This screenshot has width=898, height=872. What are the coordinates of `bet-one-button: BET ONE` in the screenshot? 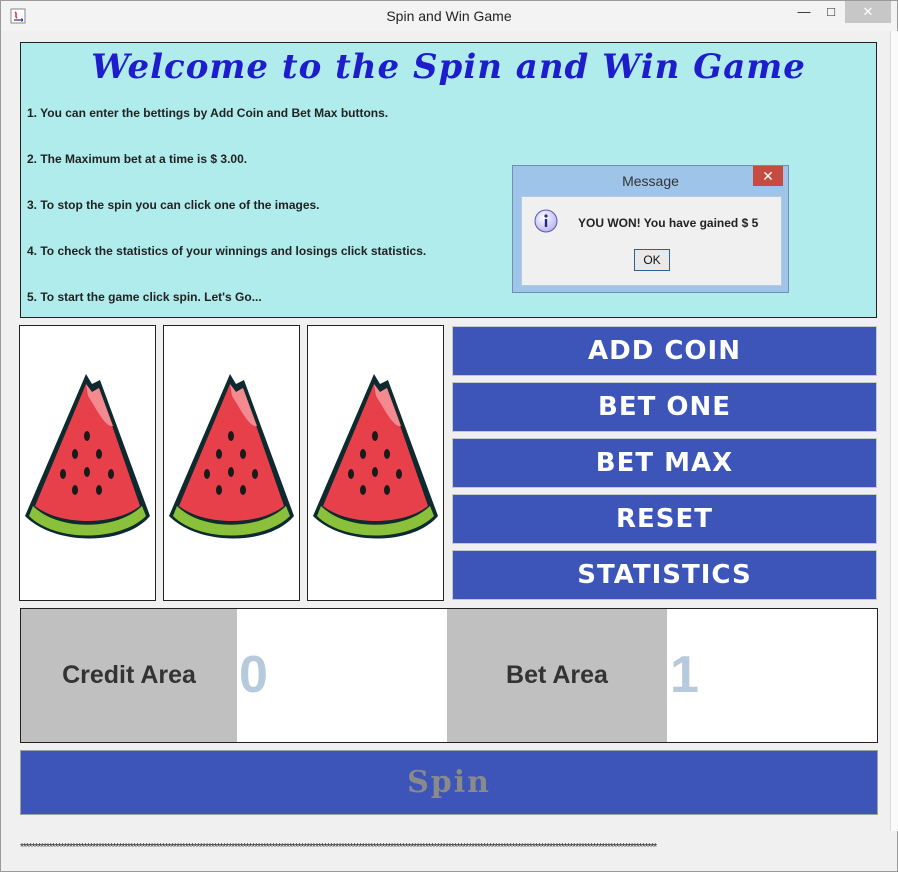 It's located at (664, 407).